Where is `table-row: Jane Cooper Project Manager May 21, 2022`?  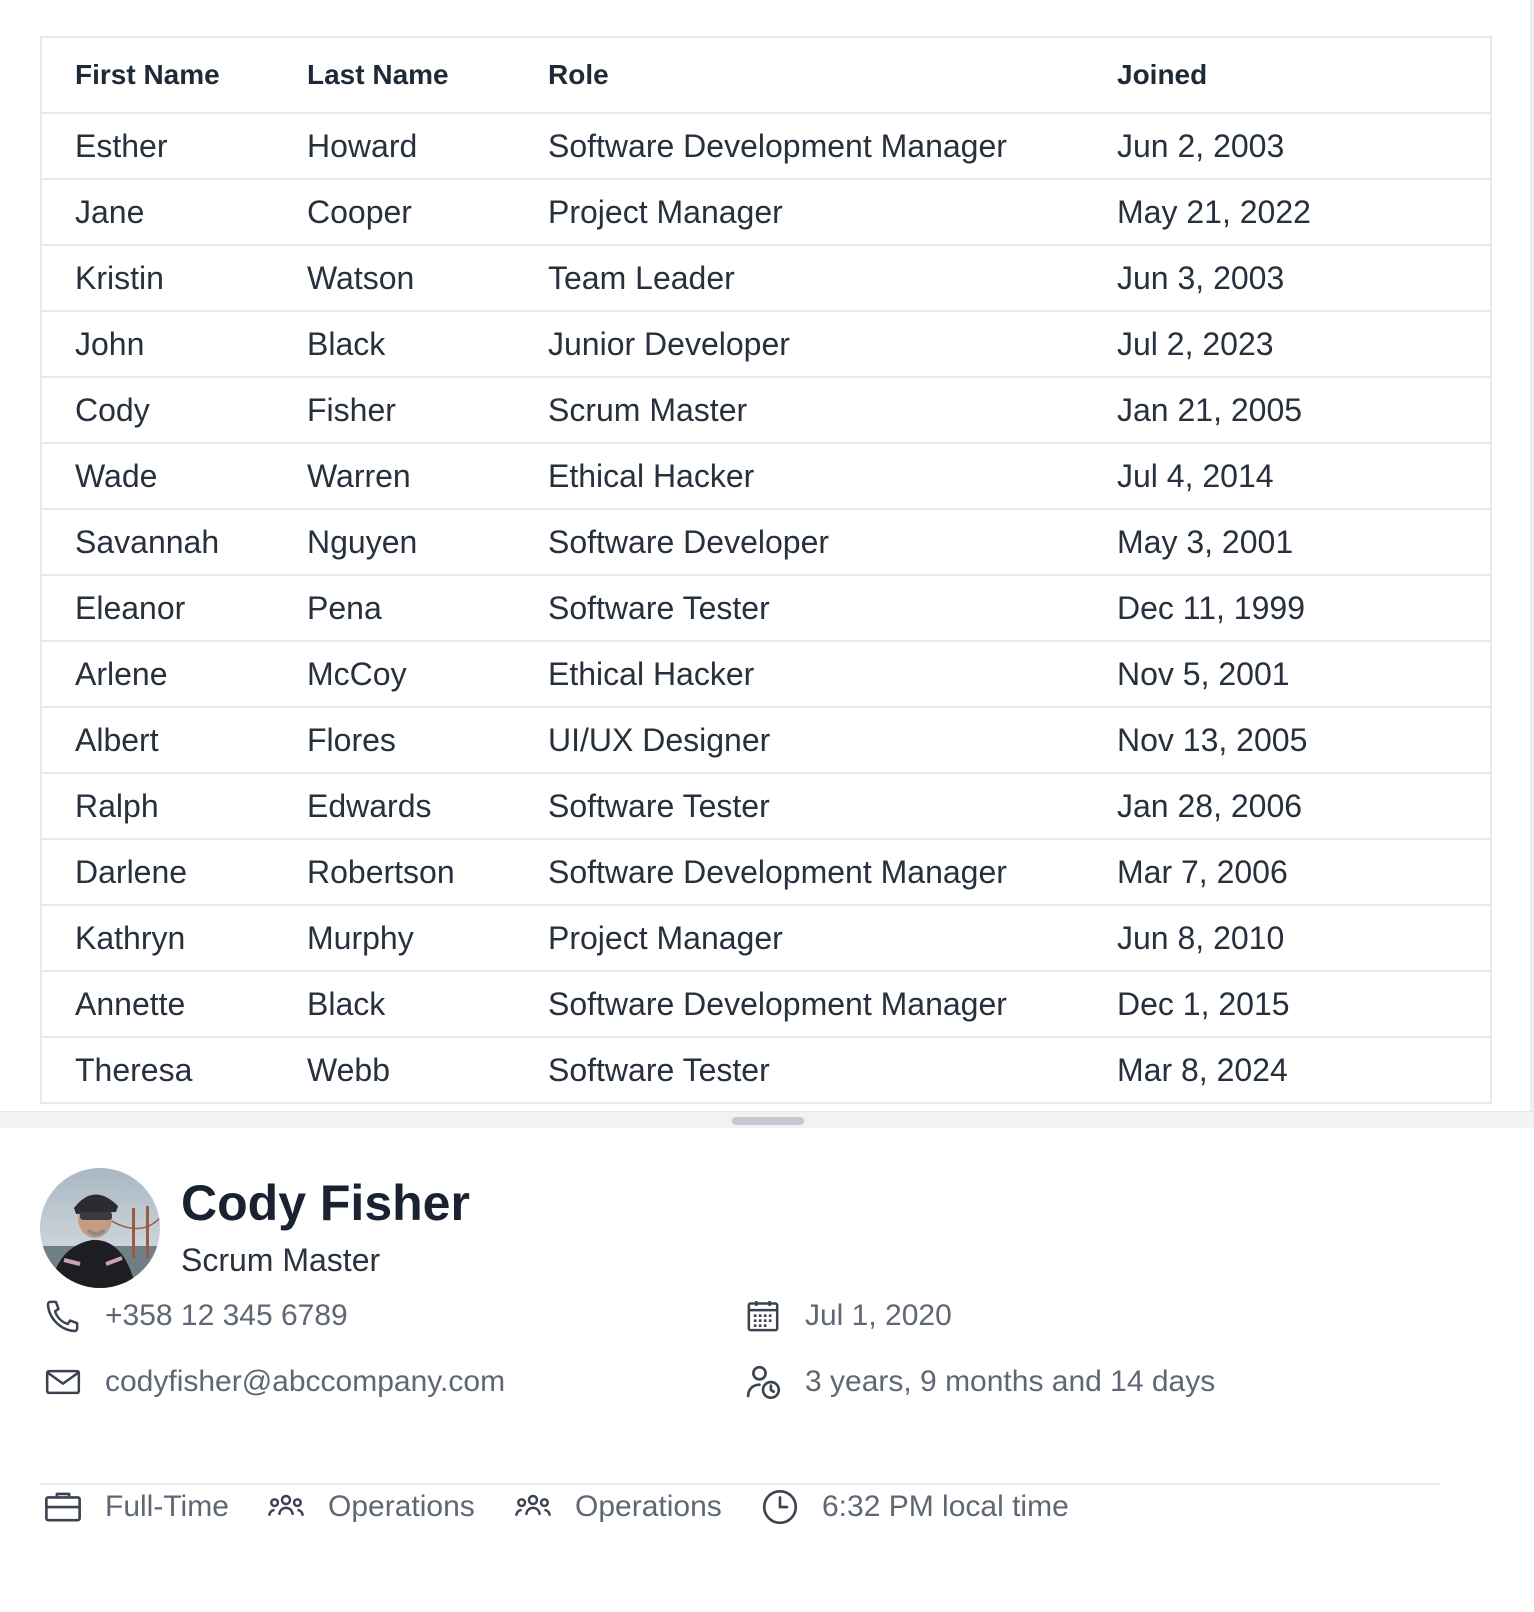 table-row: Jane Cooper Project Manager May 21, 2022 is located at coordinates (766, 213).